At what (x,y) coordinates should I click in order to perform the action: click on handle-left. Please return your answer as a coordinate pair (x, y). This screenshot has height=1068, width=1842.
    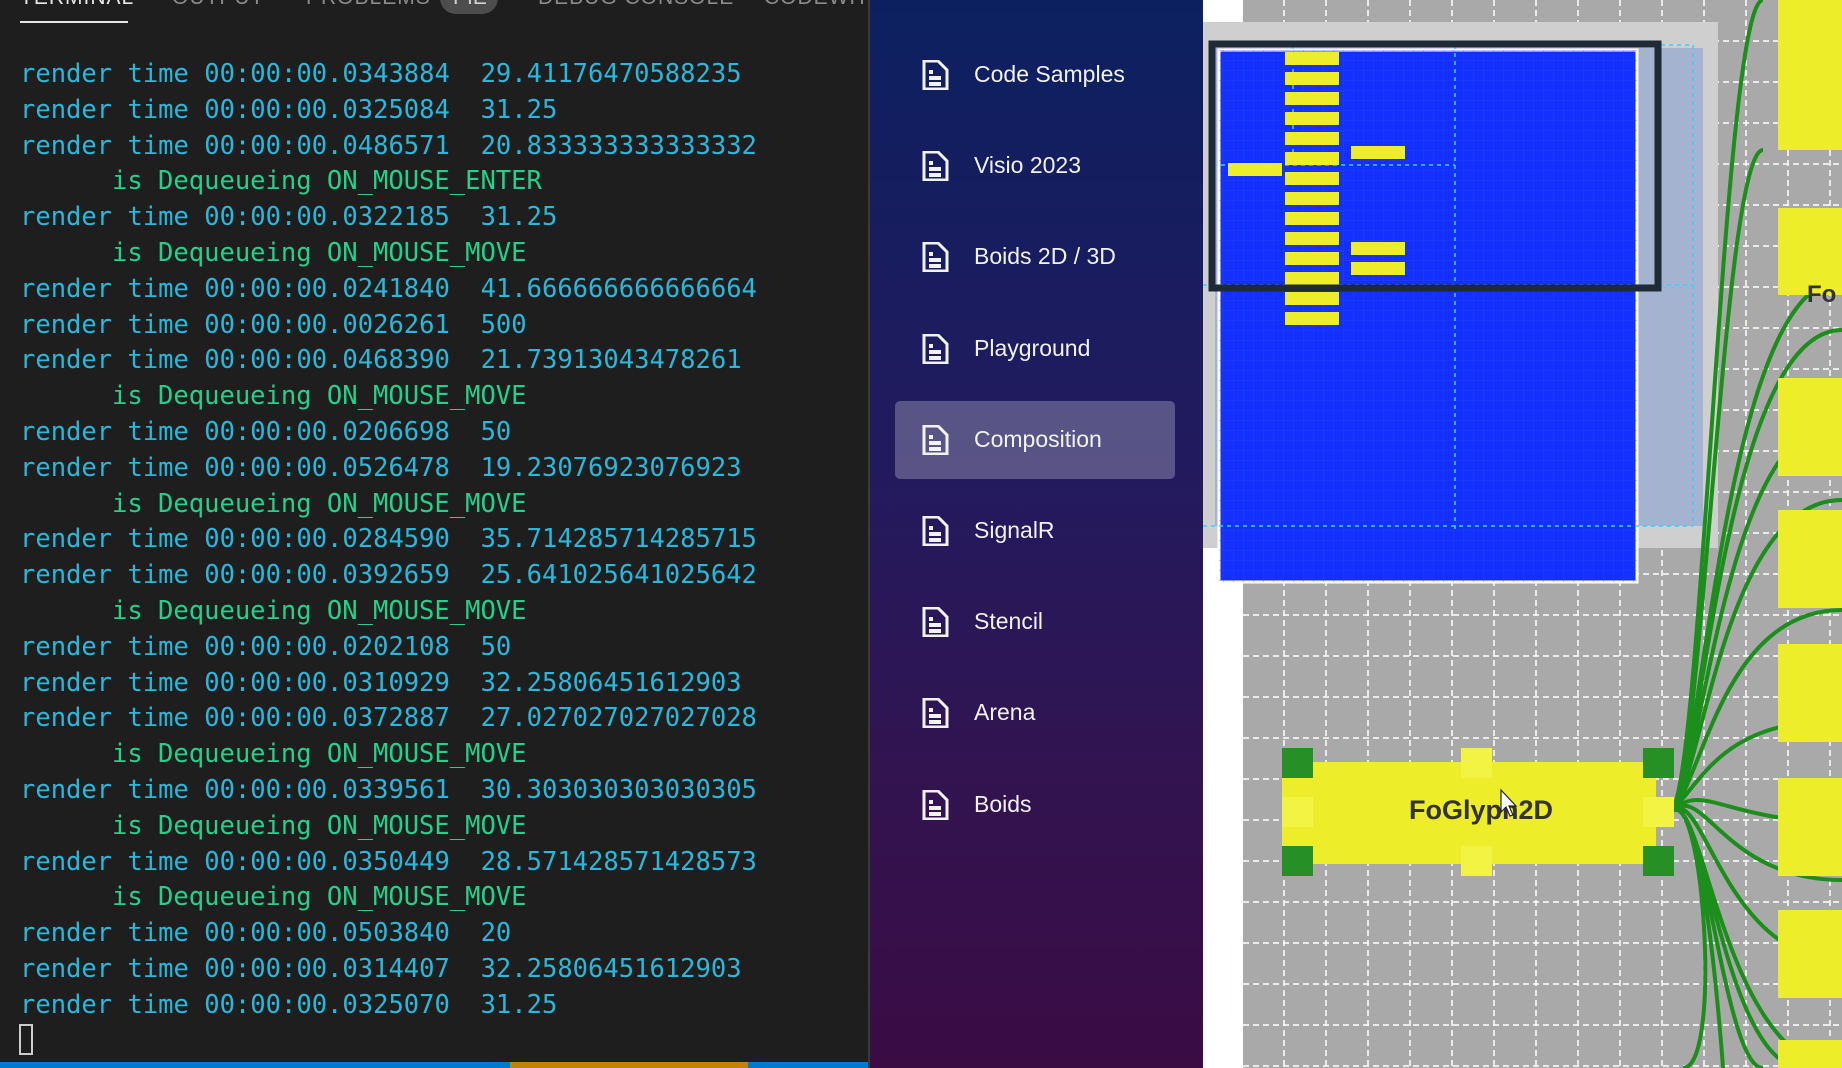
    Looking at the image, I should click on (1297, 812).